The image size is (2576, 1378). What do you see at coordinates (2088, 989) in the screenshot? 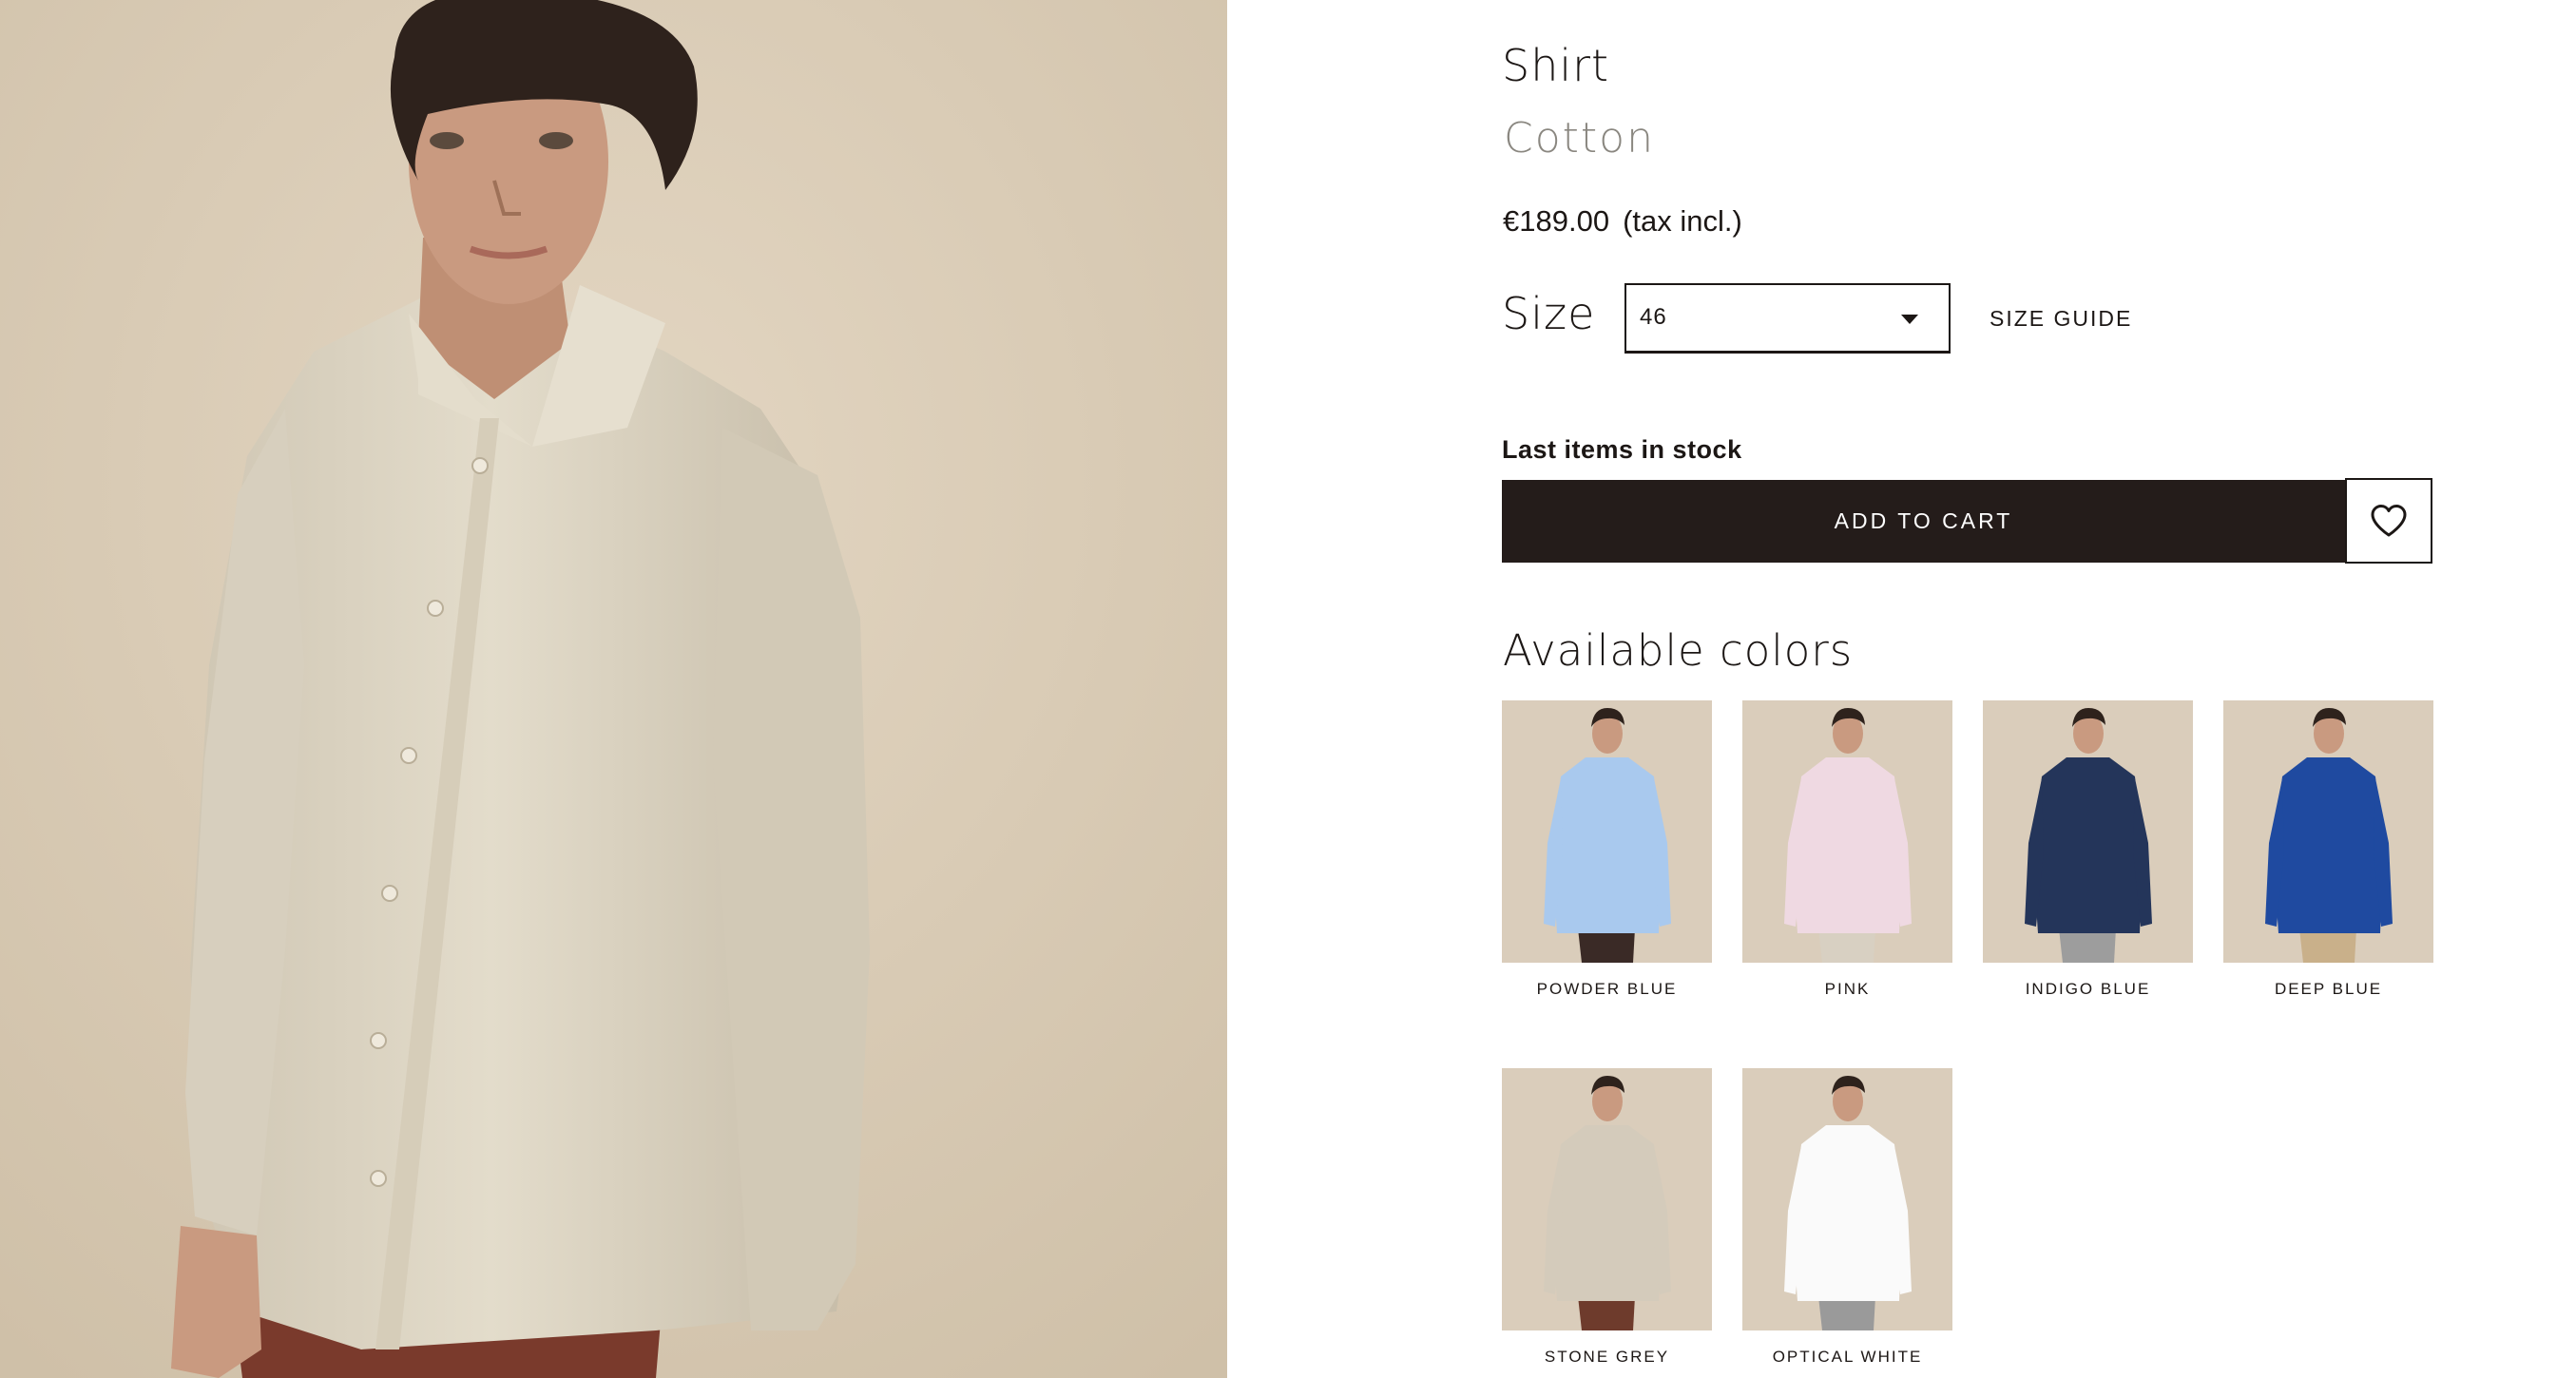
I see `color-swatch-label: INDIGO BLUE` at bounding box center [2088, 989].